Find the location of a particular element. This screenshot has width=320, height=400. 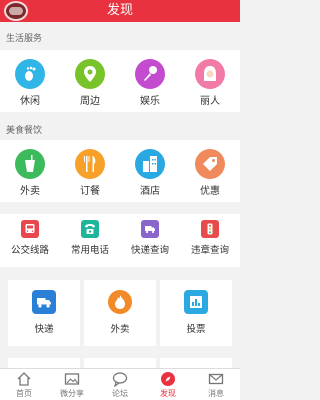

section-title-life: 生活服务 is located at coordinates (24, 39).